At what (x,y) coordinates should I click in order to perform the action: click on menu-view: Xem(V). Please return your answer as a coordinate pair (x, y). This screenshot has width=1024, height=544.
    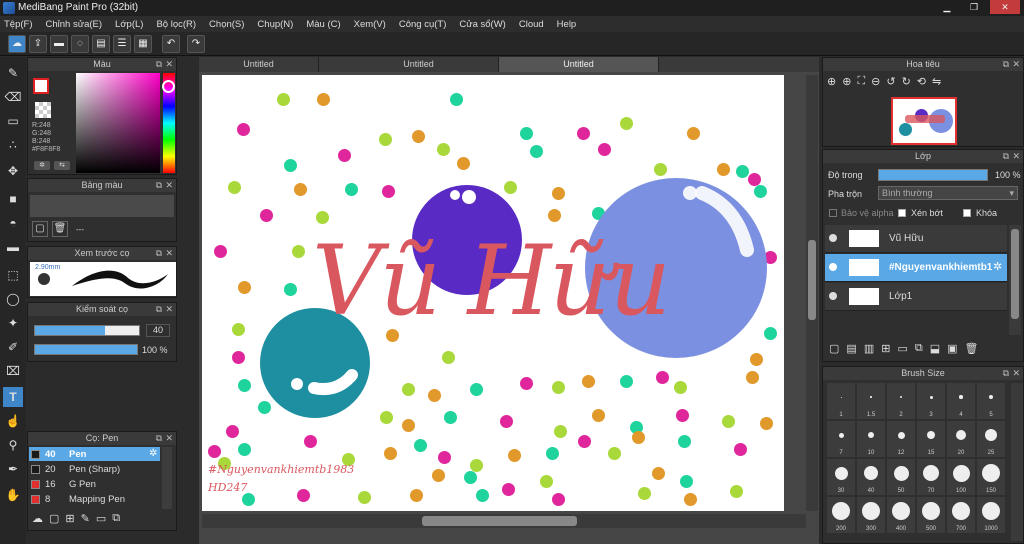
    Looking at the image, I should click on (370, 24).